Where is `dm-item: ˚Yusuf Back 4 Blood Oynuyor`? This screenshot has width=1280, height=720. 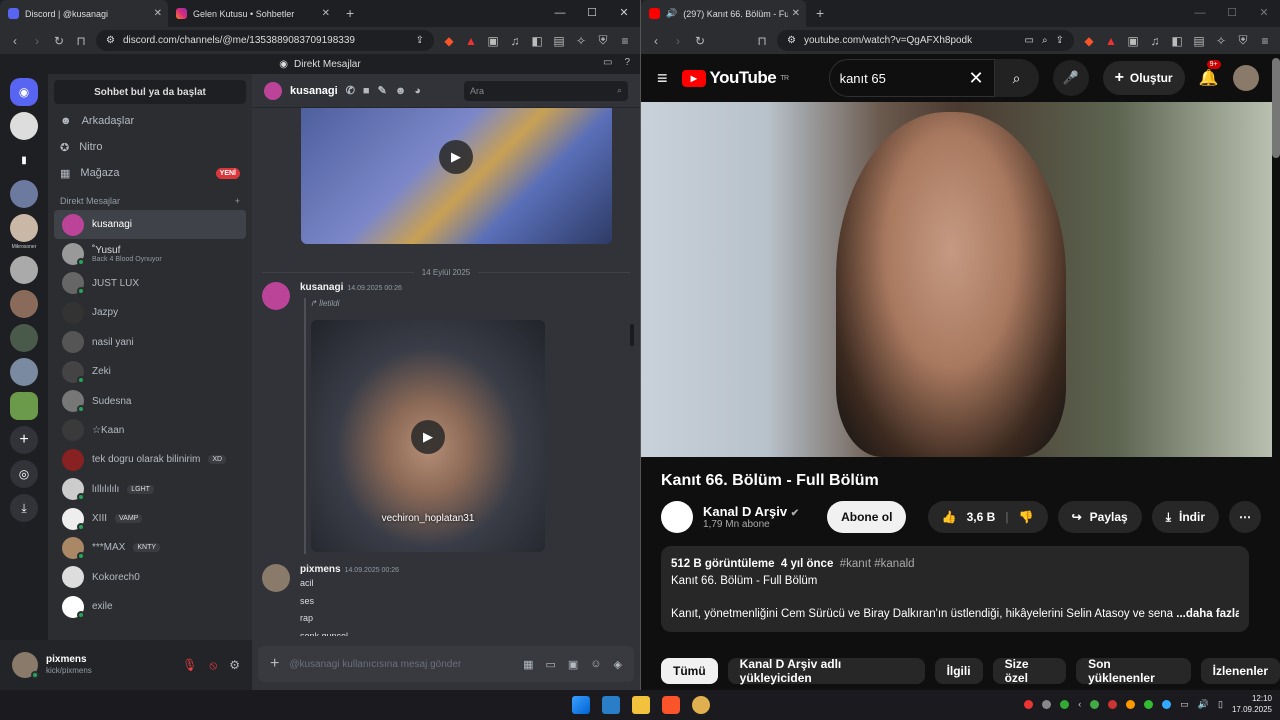 dm-item: ˚Yusuf Back 4 Blood Oynuyor is located at coordinates (150, 253).